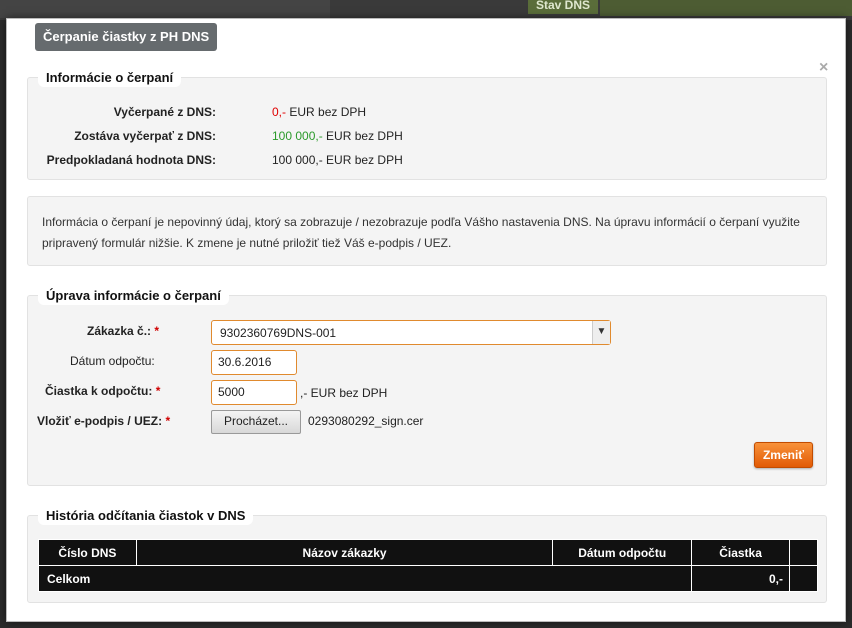 This screenshot has width=852, height=628. I want to click on total-extra-cell, so click(803, 578).